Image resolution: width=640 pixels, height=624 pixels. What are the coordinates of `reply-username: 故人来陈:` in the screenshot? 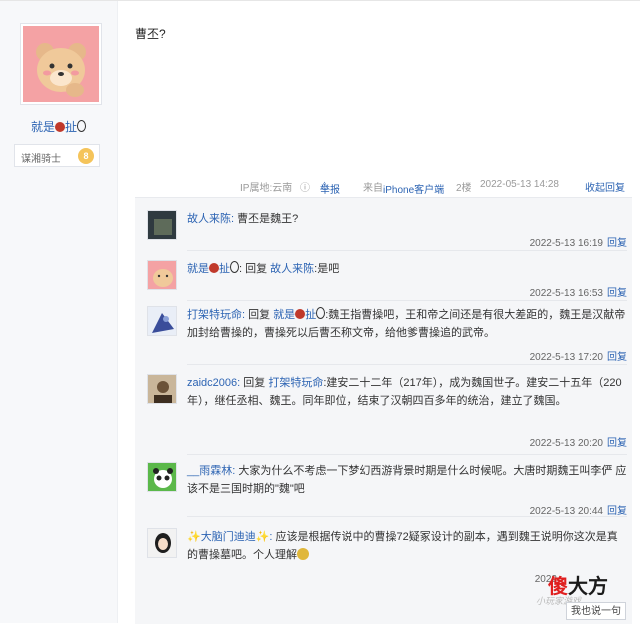 It's located at (210, 219).